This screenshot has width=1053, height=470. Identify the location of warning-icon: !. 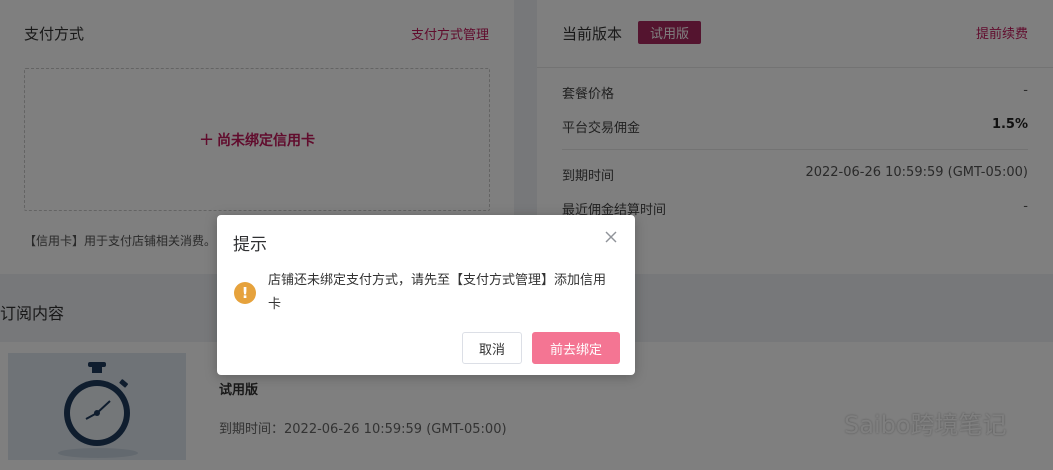
(245, 293).